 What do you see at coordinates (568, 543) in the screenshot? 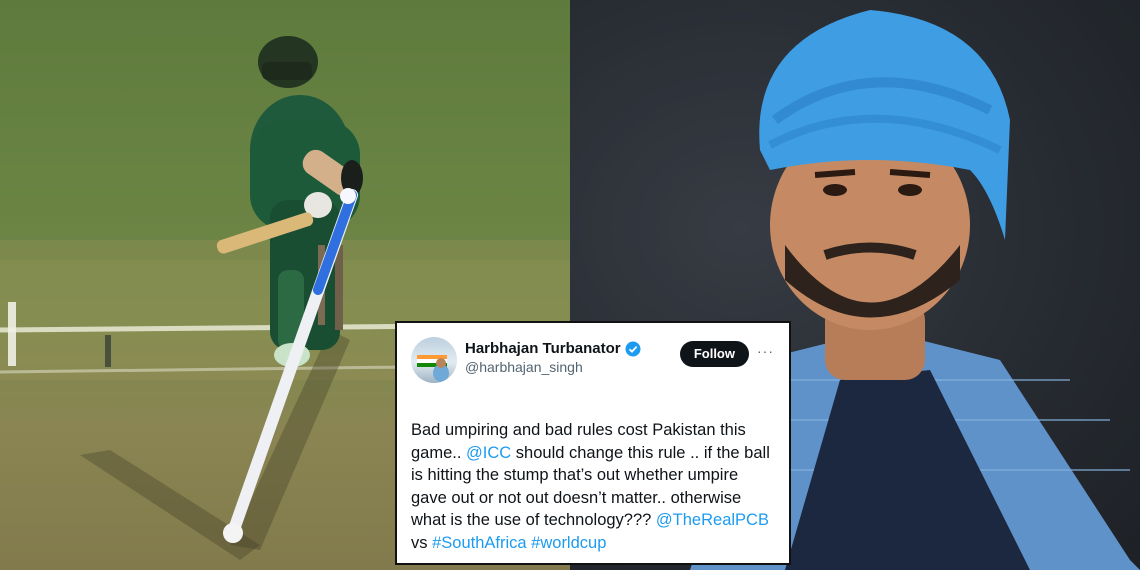
I see `hashtag-worldcup-link: #worldcup` at bounding box center [568, 543].